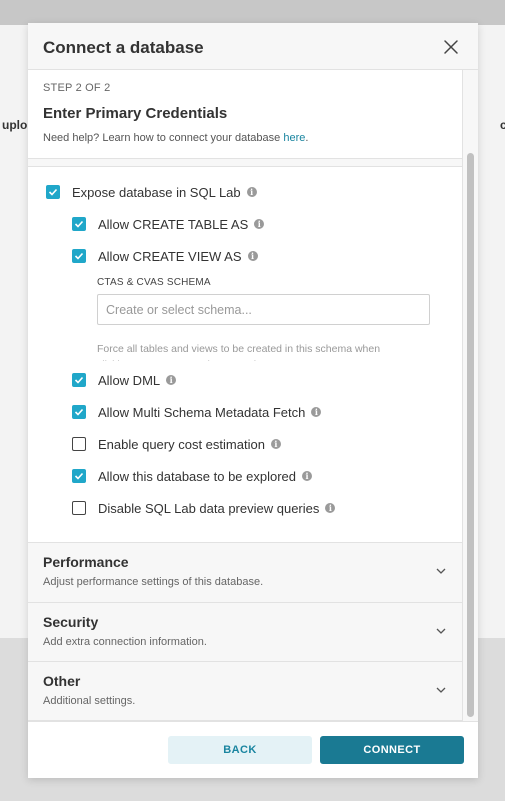  I want to click on option-create-view-as: Allow CREATE VIEW AS i, so click(165, 256).